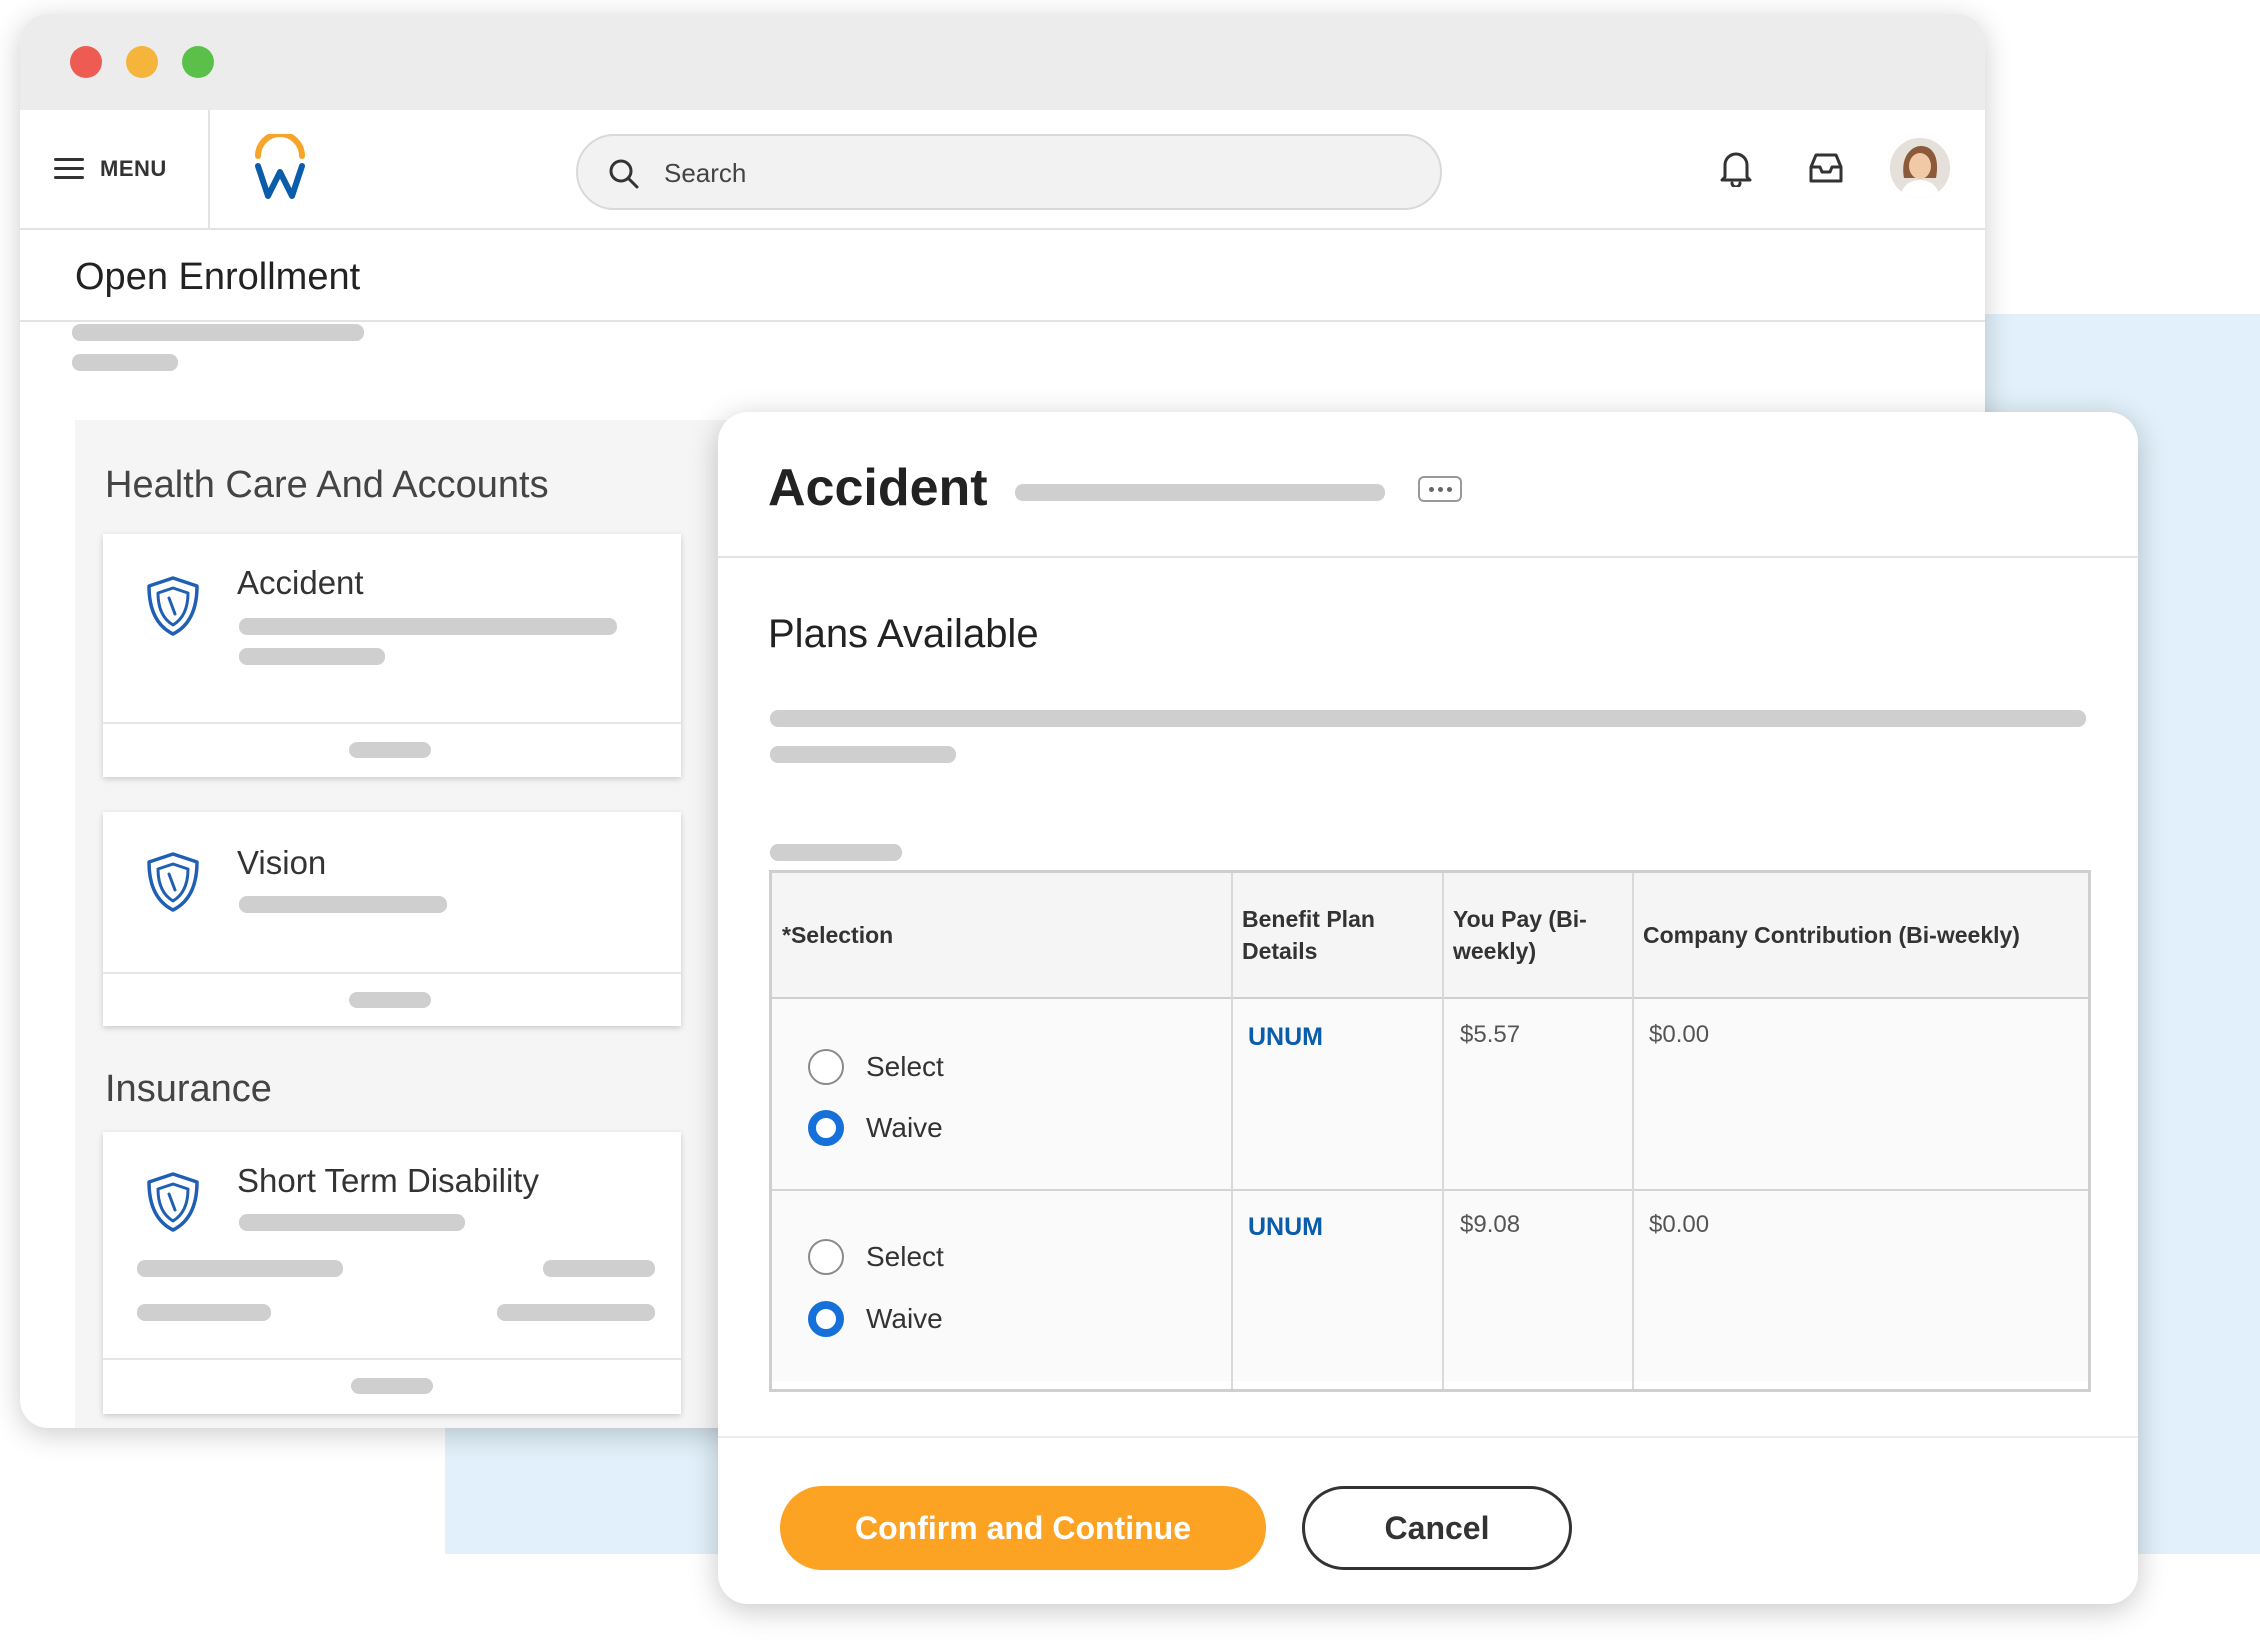  I want to click on notifications-button, so click(1736, 168).